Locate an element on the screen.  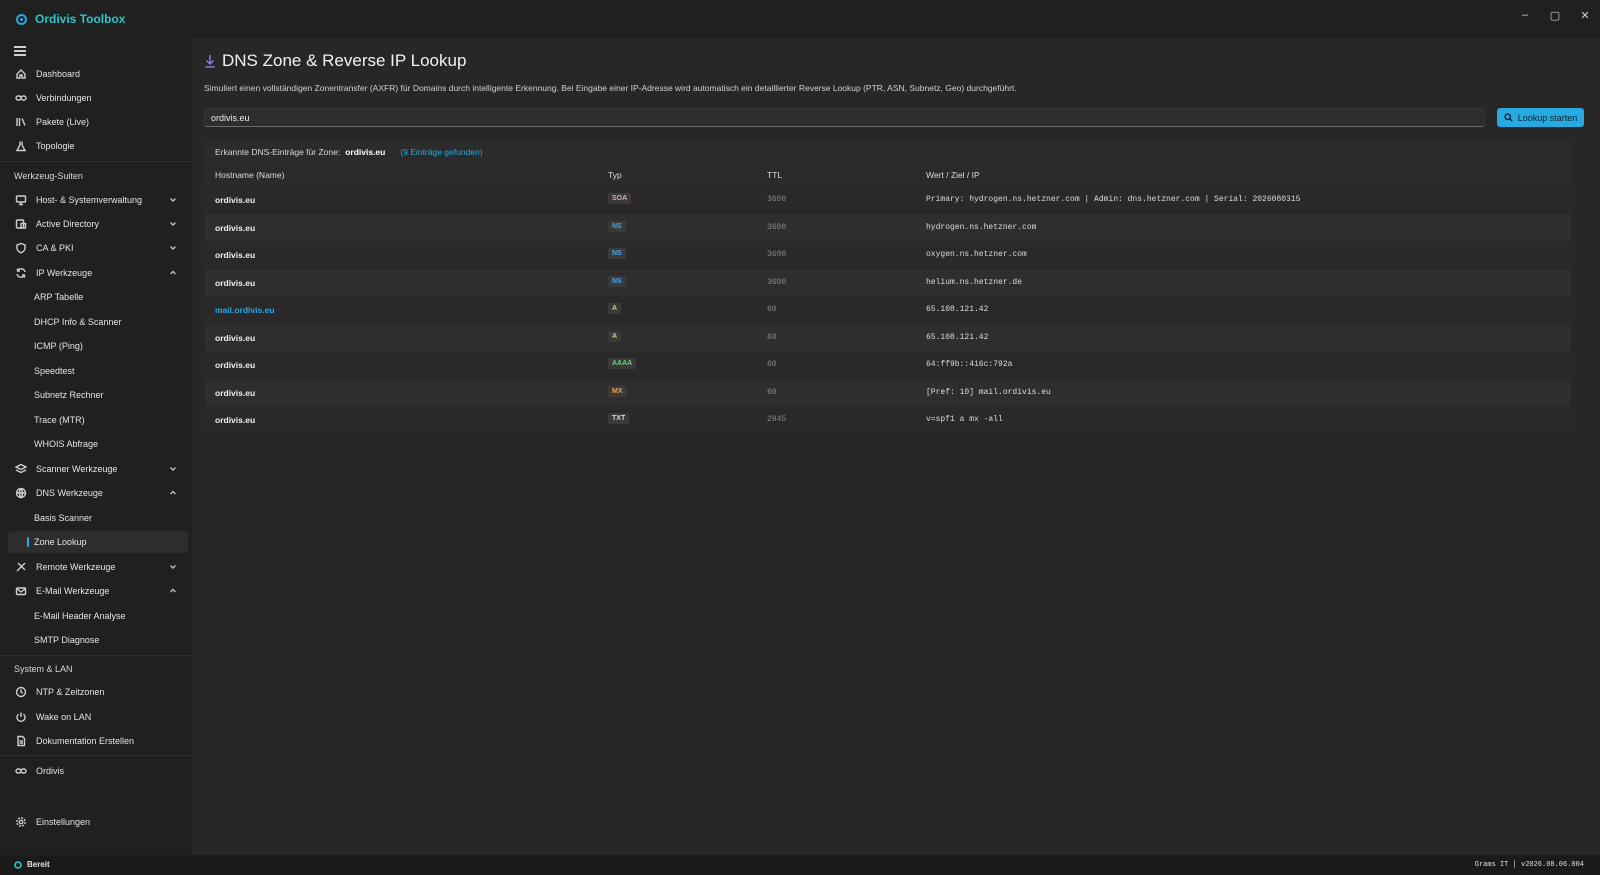
sidebar-item-label: Trace (MTR) is located at coordinates (59, 420).